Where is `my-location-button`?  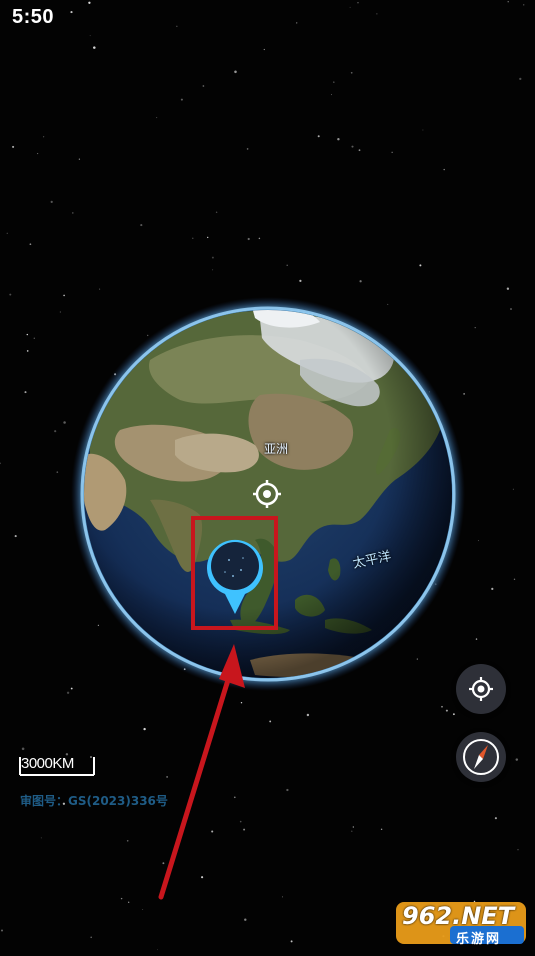 my-location-button is located at coordinates (481, 689).